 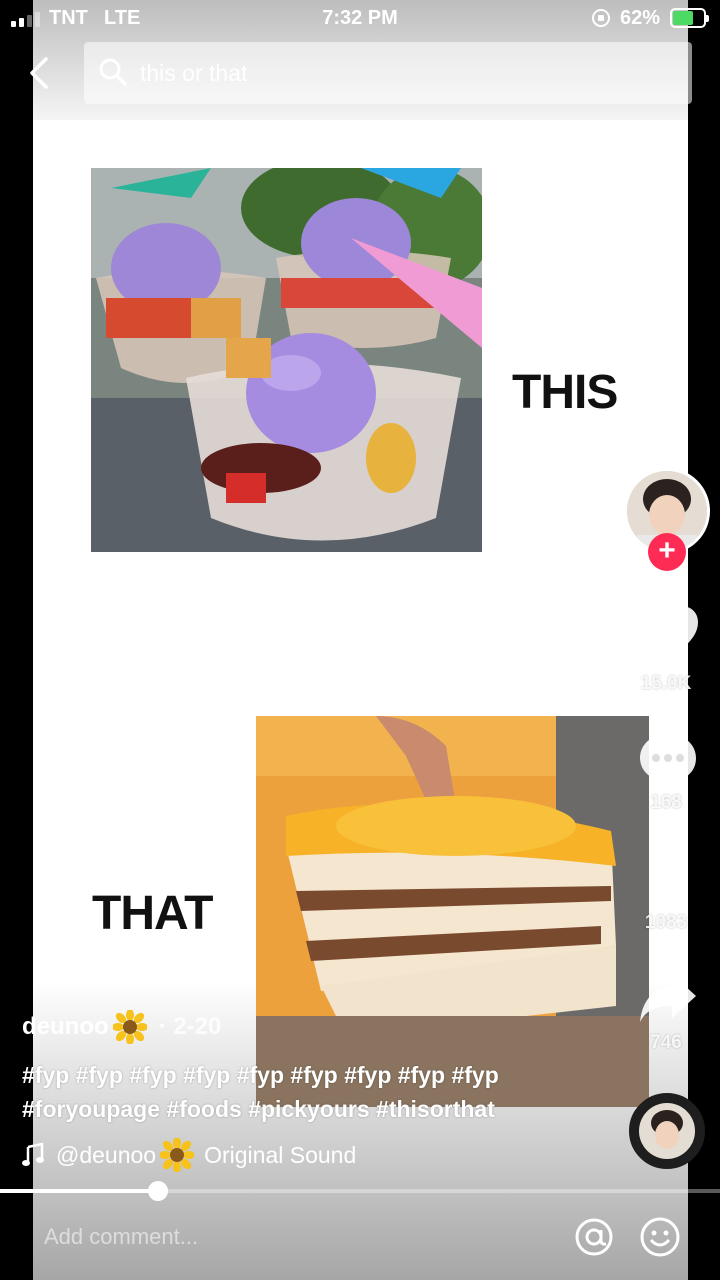 I want to click on search-bar: this or that, so click(x=388, y=73).